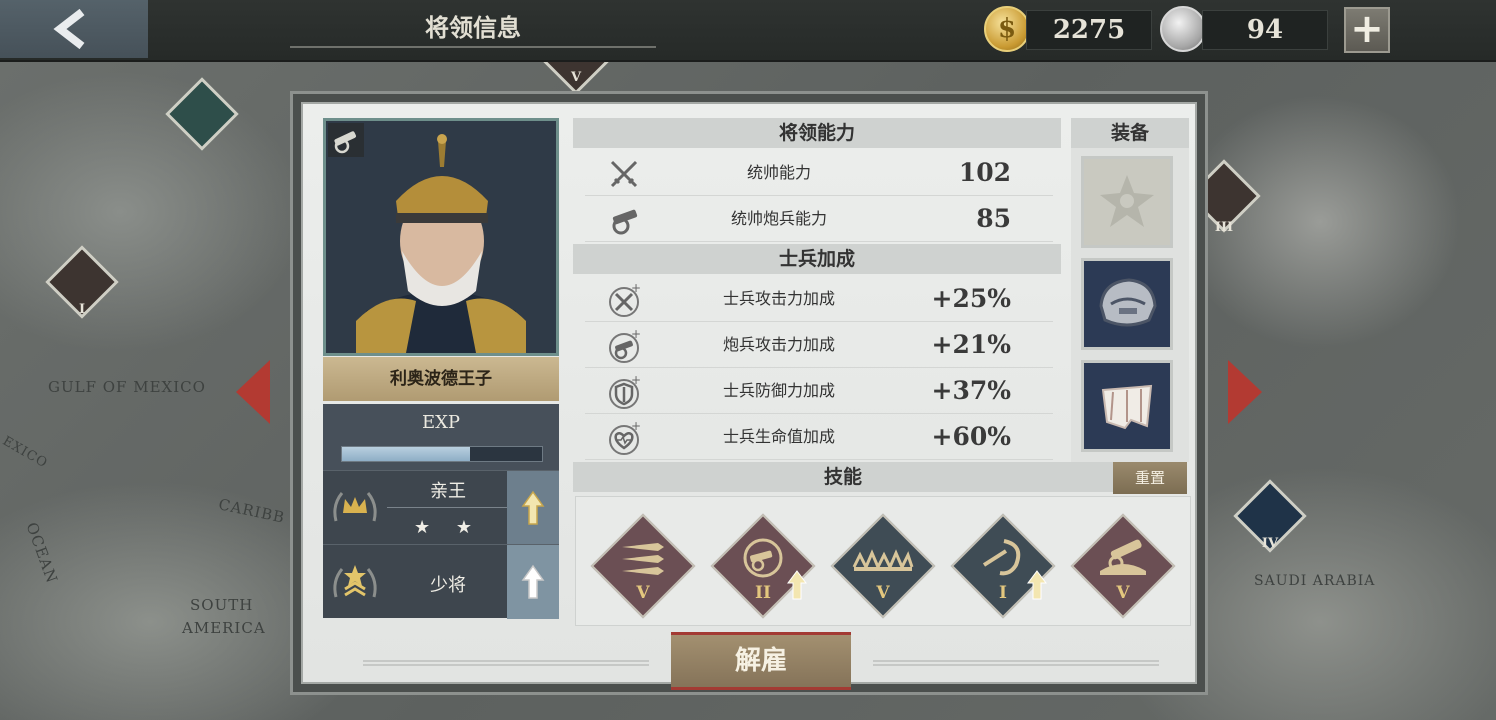 The height and width of the screenshot is (720, 1496). I want to click on rank-stars: ★ ★, so click(448, 527).